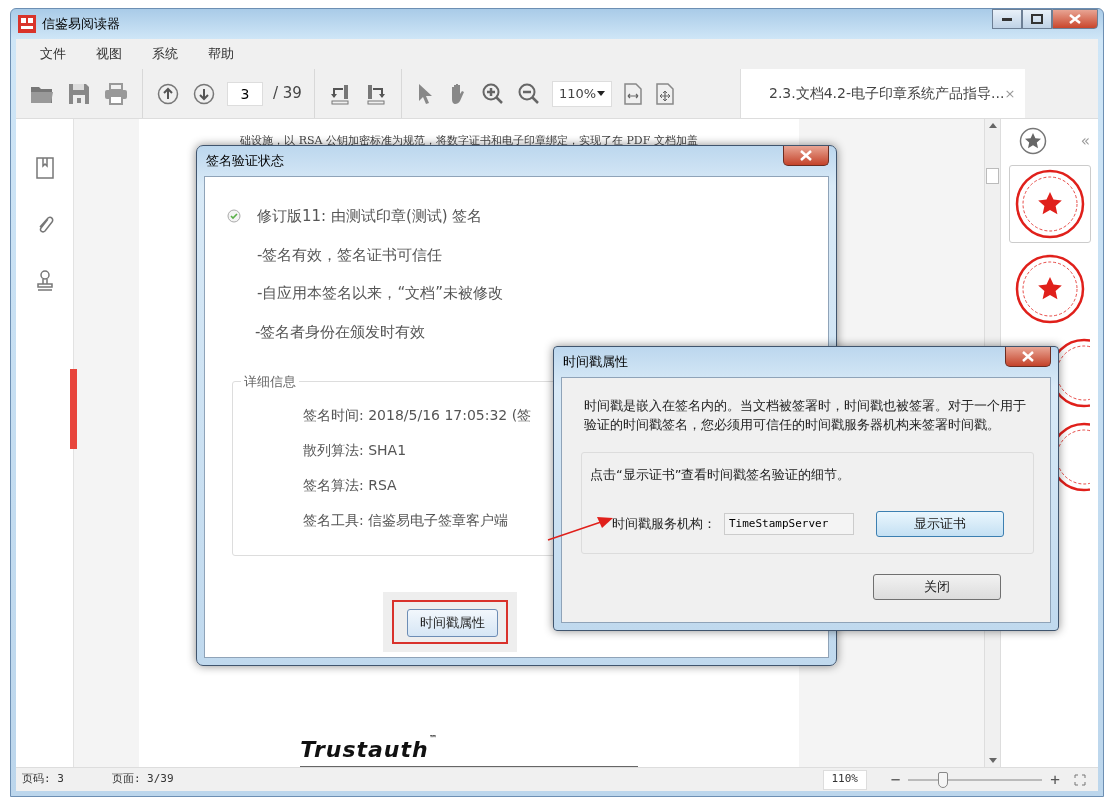  Describe the element at coordinates (577, 93) in the screenshot. I see `zoom-value: 110%` at that location.